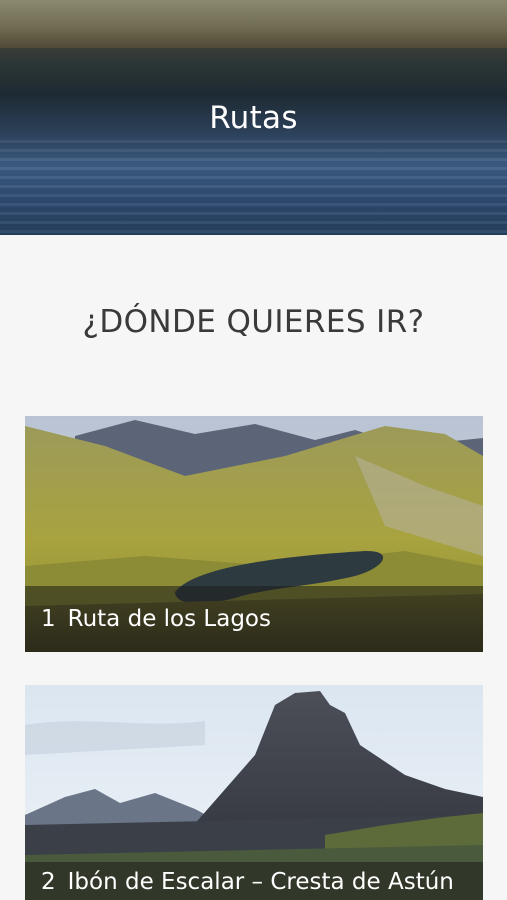 The width and height of the screenshot is (507, 900). Describe the element at coordinates (48, 882) in the screenshot. I see `route-2-number: 2` at that location.